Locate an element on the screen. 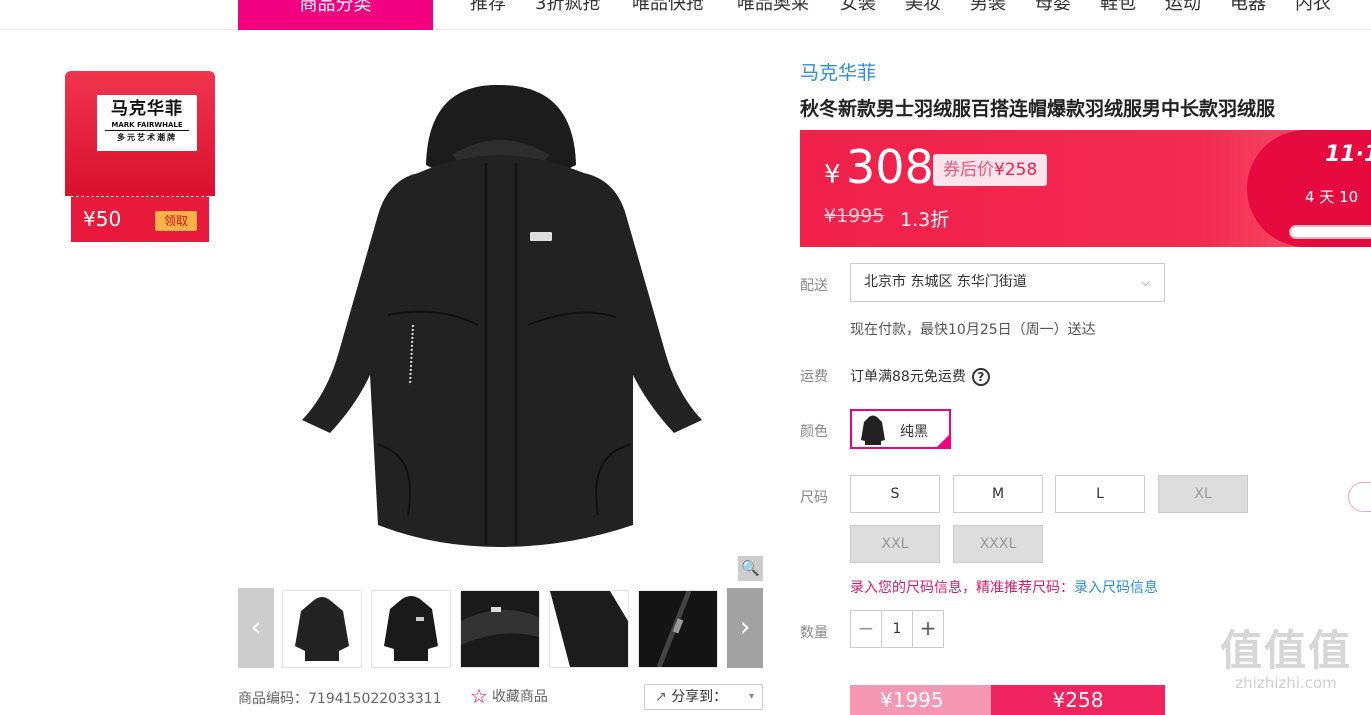 This screenshot has height=715, width=1371. nav-item-shoes: 鞋包 is located at coordinates (1118, 9).